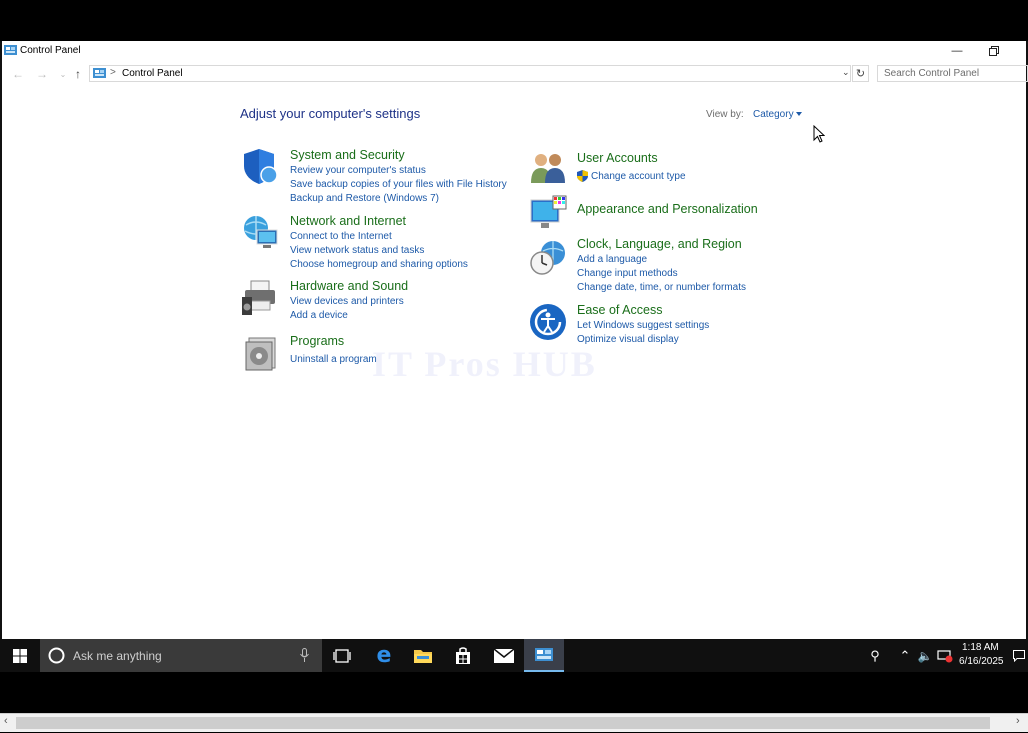 This screenshot has height=733, width=1028. I want to click on link-change-date-time-formats: Change date, time, or number formats, so click(661, 287).